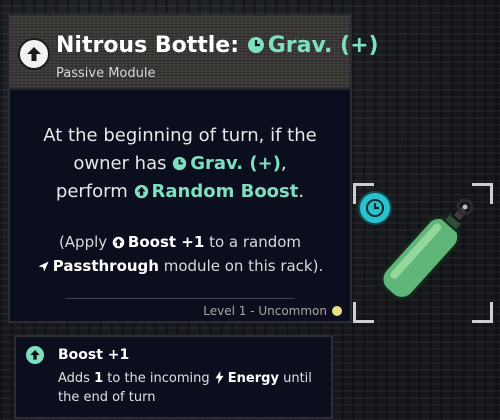 This screenshot has height=420, width=500. Describe the element at coordinates (216, 191) in the screenshot. I see `random-boost-keyword: Random Boost` at that location.